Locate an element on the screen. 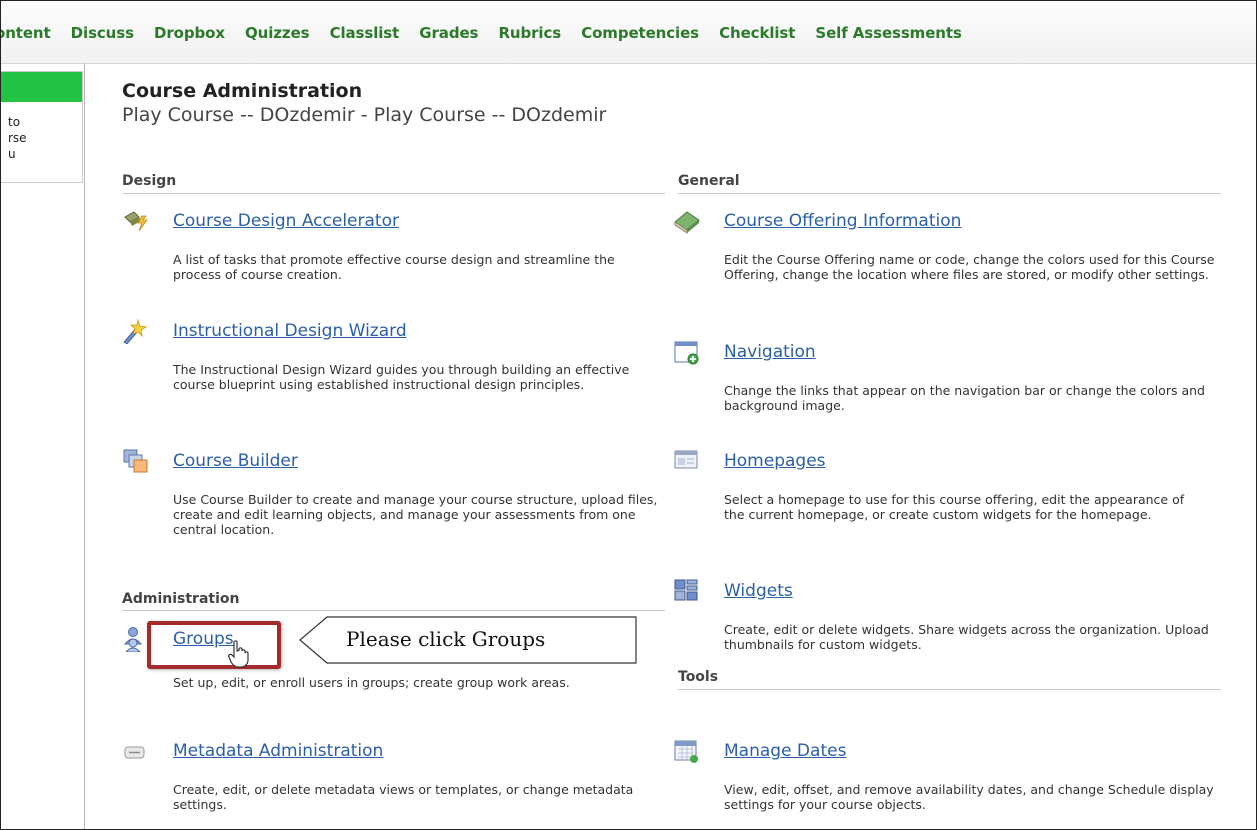  section-administration: Administration is located at coordinates (181, 599).